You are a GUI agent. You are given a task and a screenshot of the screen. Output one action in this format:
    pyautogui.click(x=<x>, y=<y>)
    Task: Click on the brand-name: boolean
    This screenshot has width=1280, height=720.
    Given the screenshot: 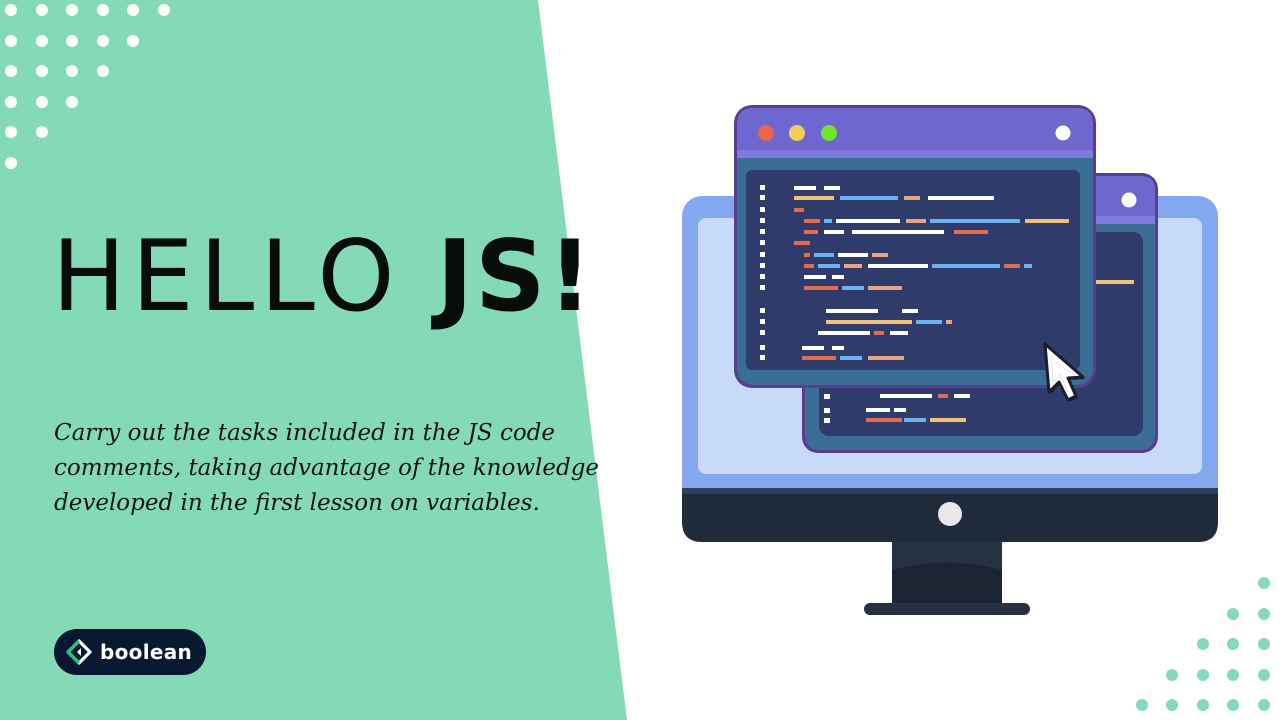 What is the action you would take?
    pyautogui.click(x=146, y=652)
    